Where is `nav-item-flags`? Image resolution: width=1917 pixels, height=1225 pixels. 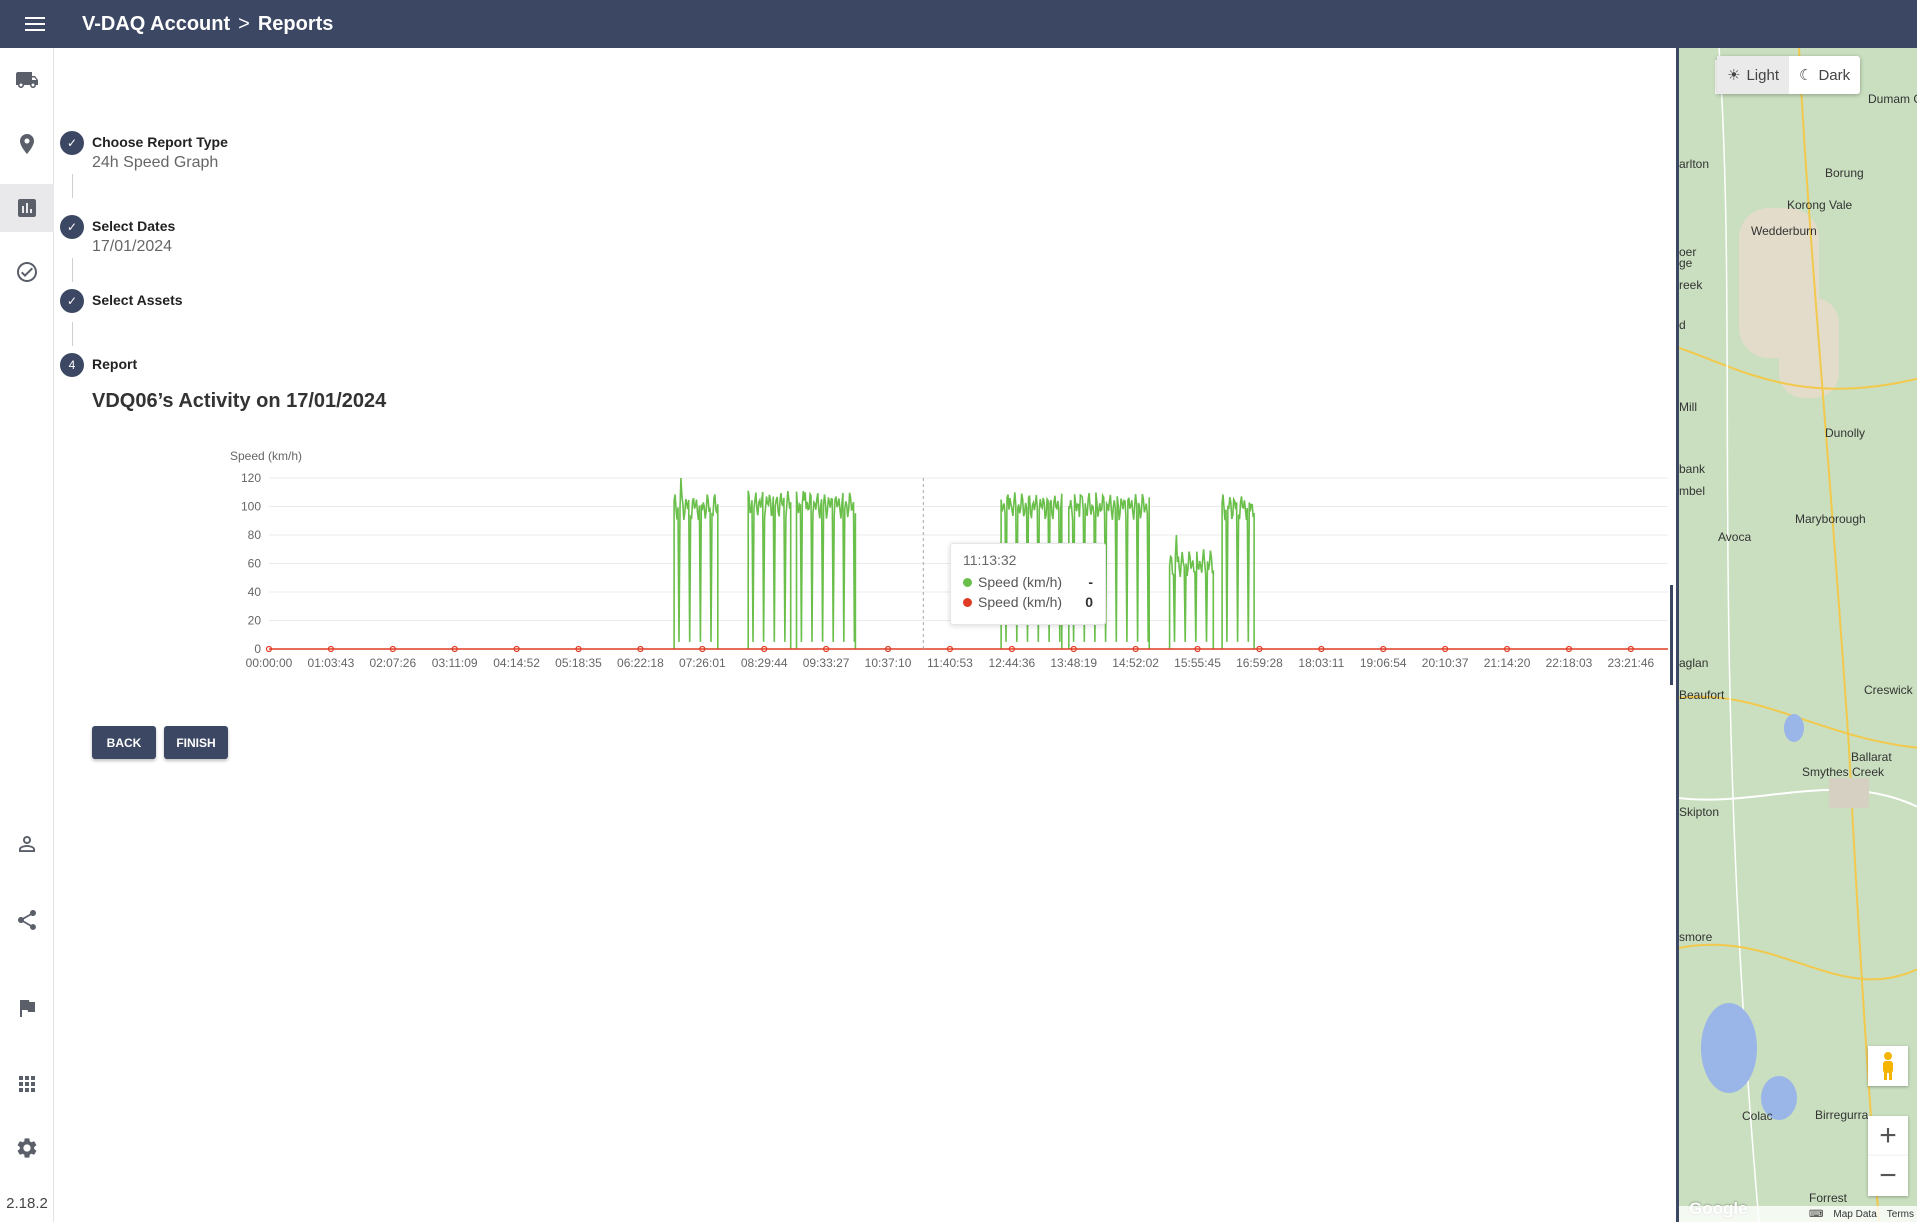
nav-item-flags is located at coordinates (27, 1008).